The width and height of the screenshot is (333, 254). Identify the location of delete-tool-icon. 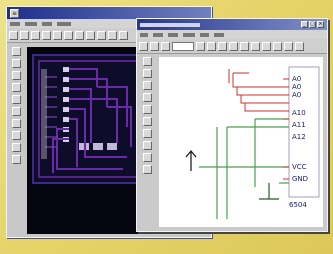
(147, 169).